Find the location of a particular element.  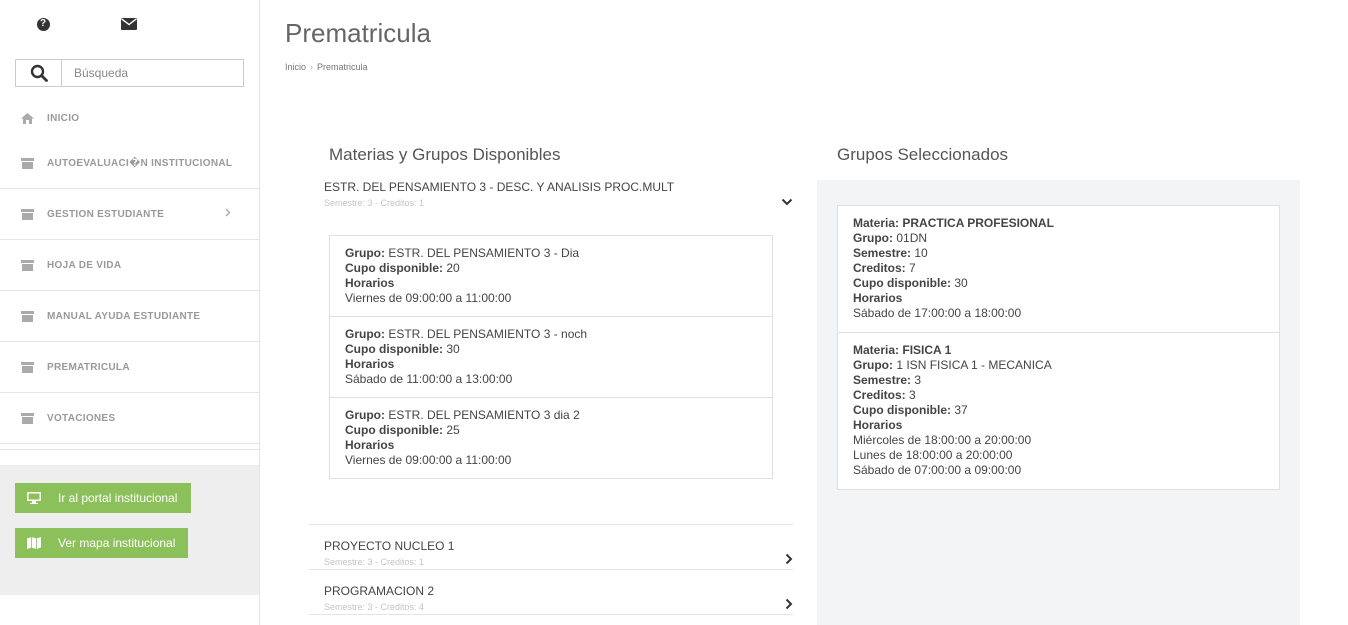

subject-meta: Semestre: 3 - Creditos: 4 is located at coordinates (374, 607).